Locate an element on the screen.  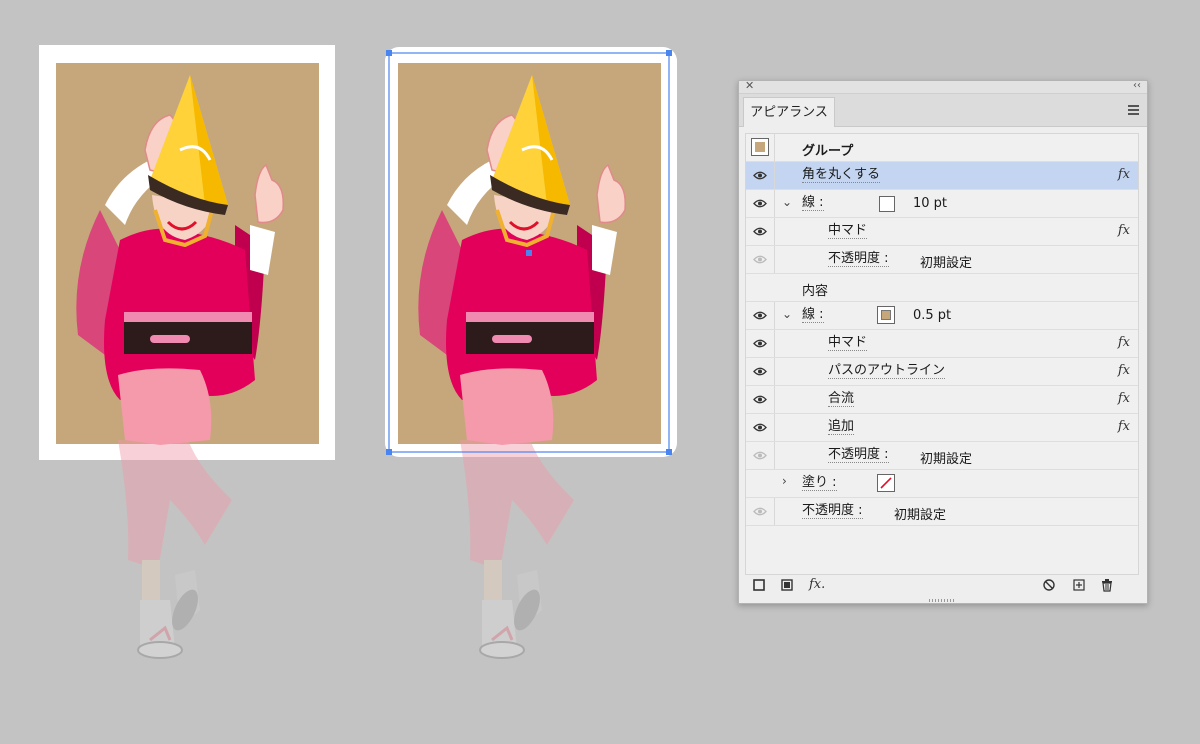
row-fill: › 塗り : is located at coordinates (942, 484).